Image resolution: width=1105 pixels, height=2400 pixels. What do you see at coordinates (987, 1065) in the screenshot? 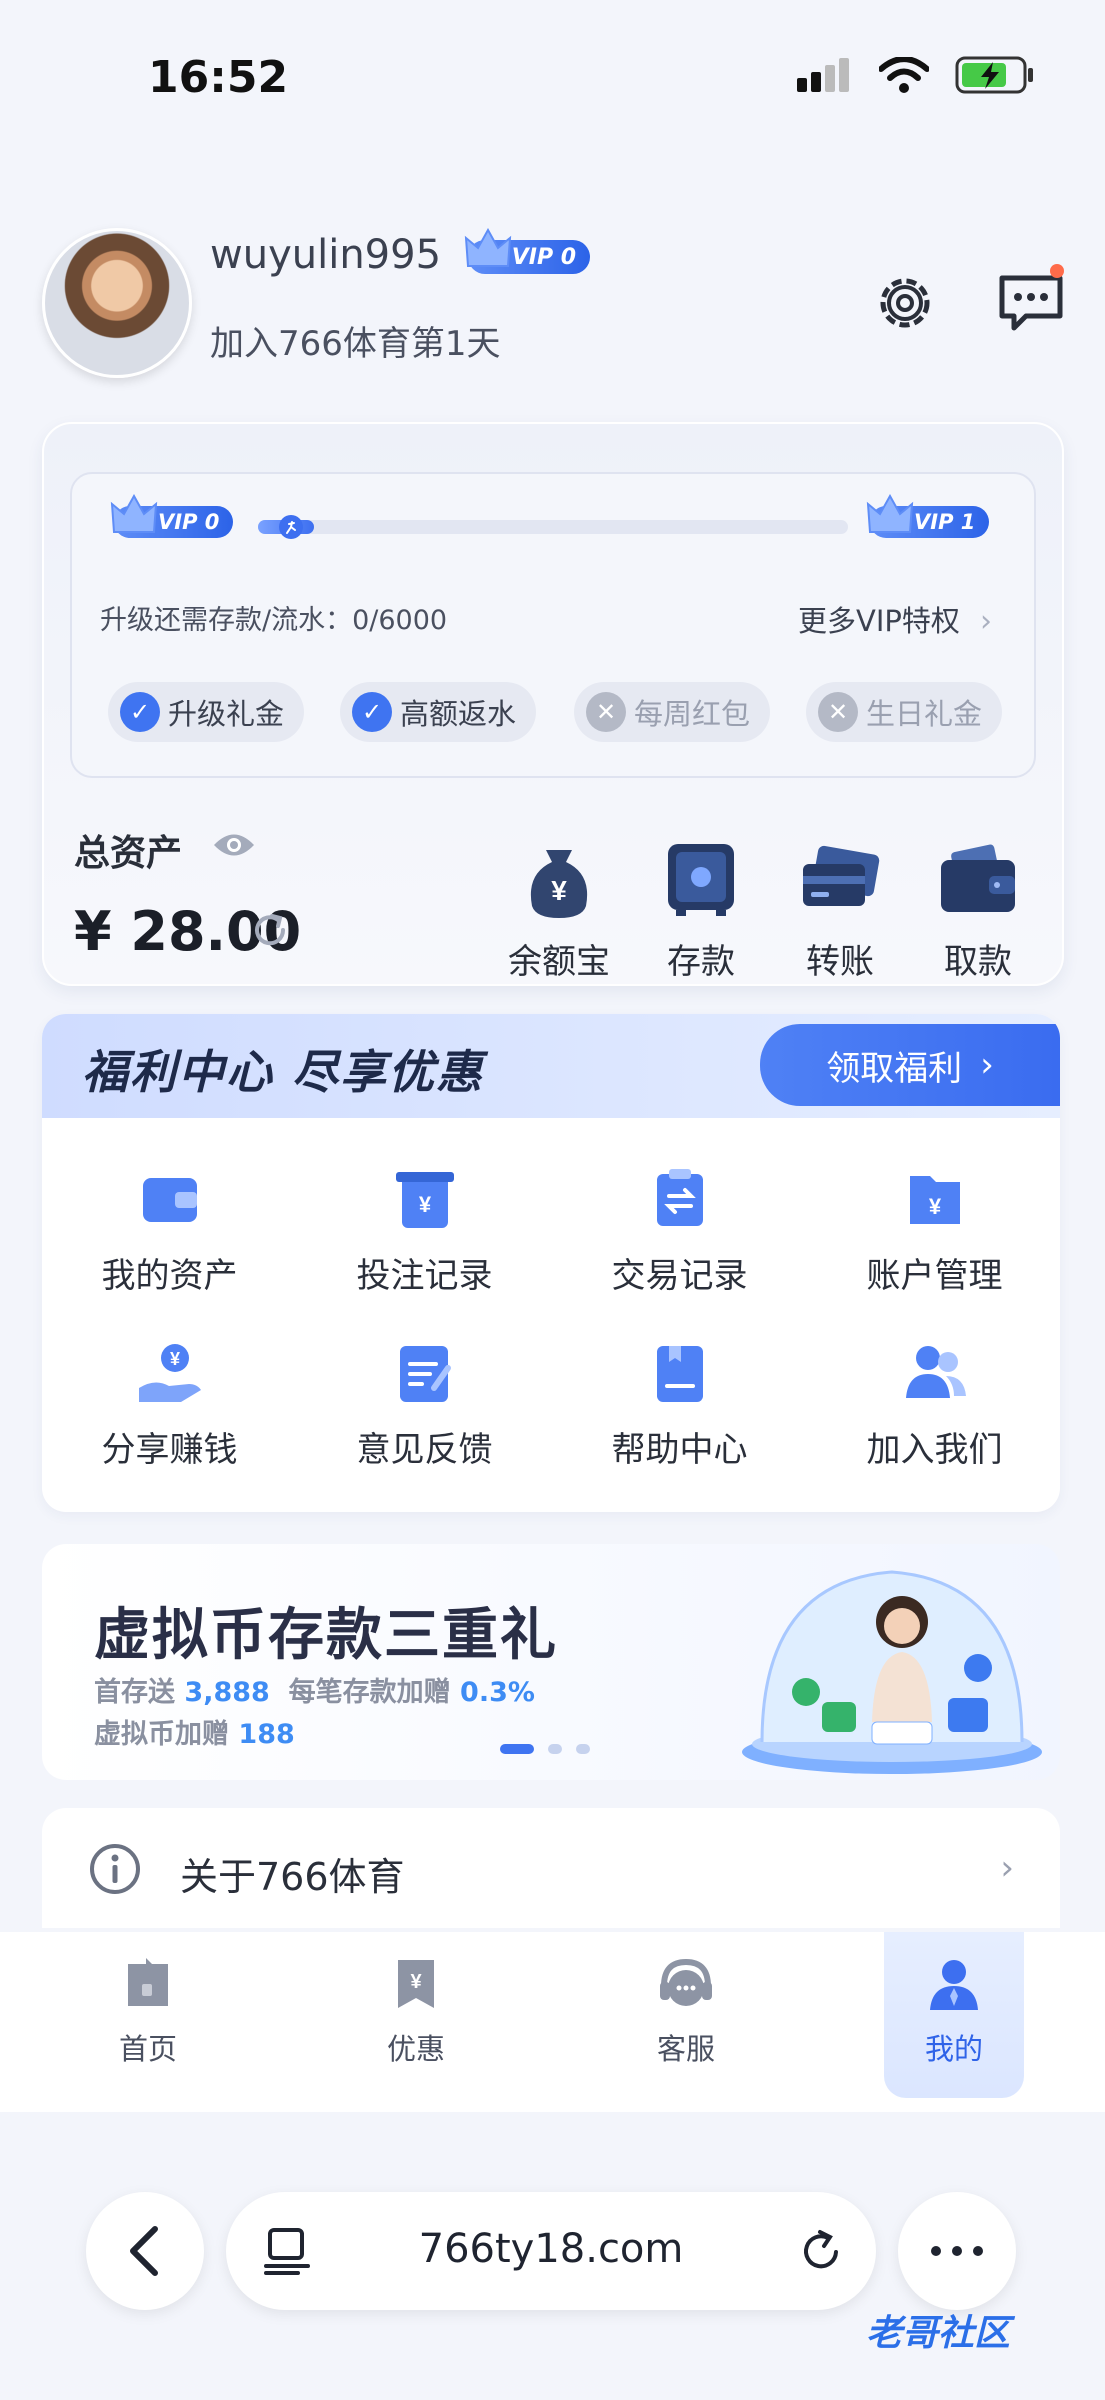
I see `chevron-right-icon: ›` at bounding box center [987, 1065].